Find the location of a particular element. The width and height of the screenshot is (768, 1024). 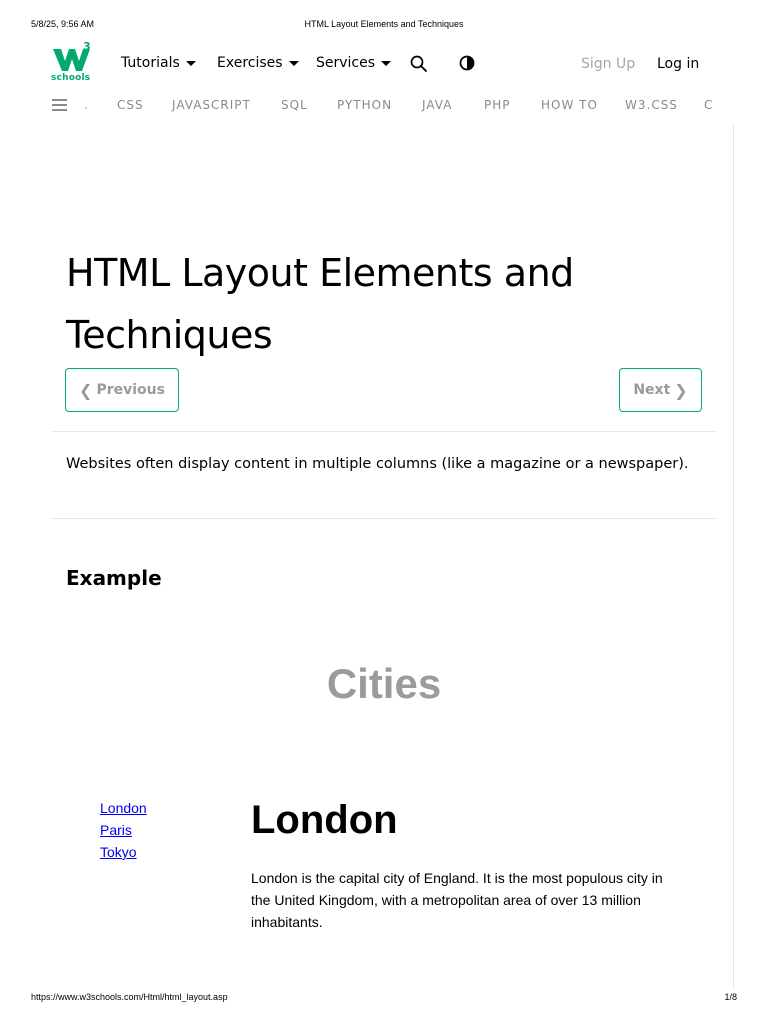

tutorials-menu: Tutorials is located at coordinates (158, 63).